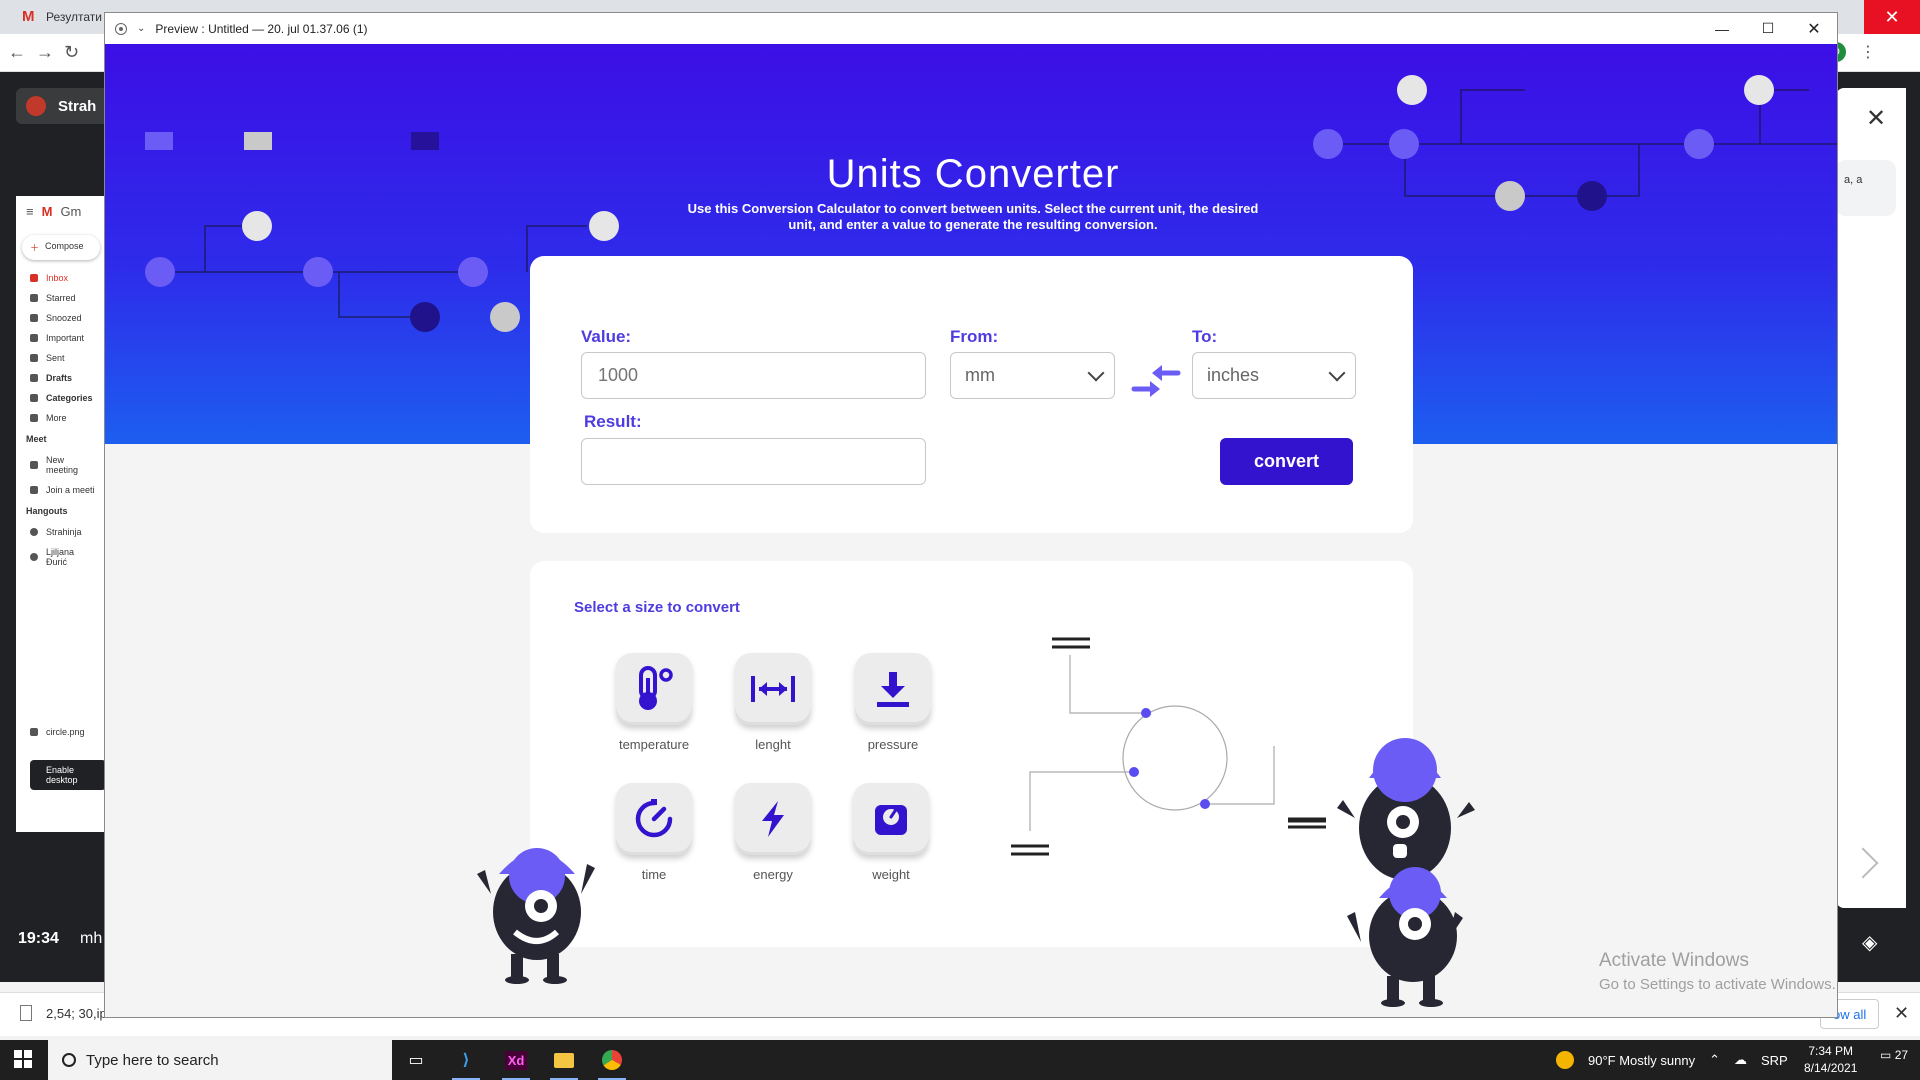 The height and width of the screenshot is (1080, 1920). I want to click on keyboard-icon, so click(34, 490).